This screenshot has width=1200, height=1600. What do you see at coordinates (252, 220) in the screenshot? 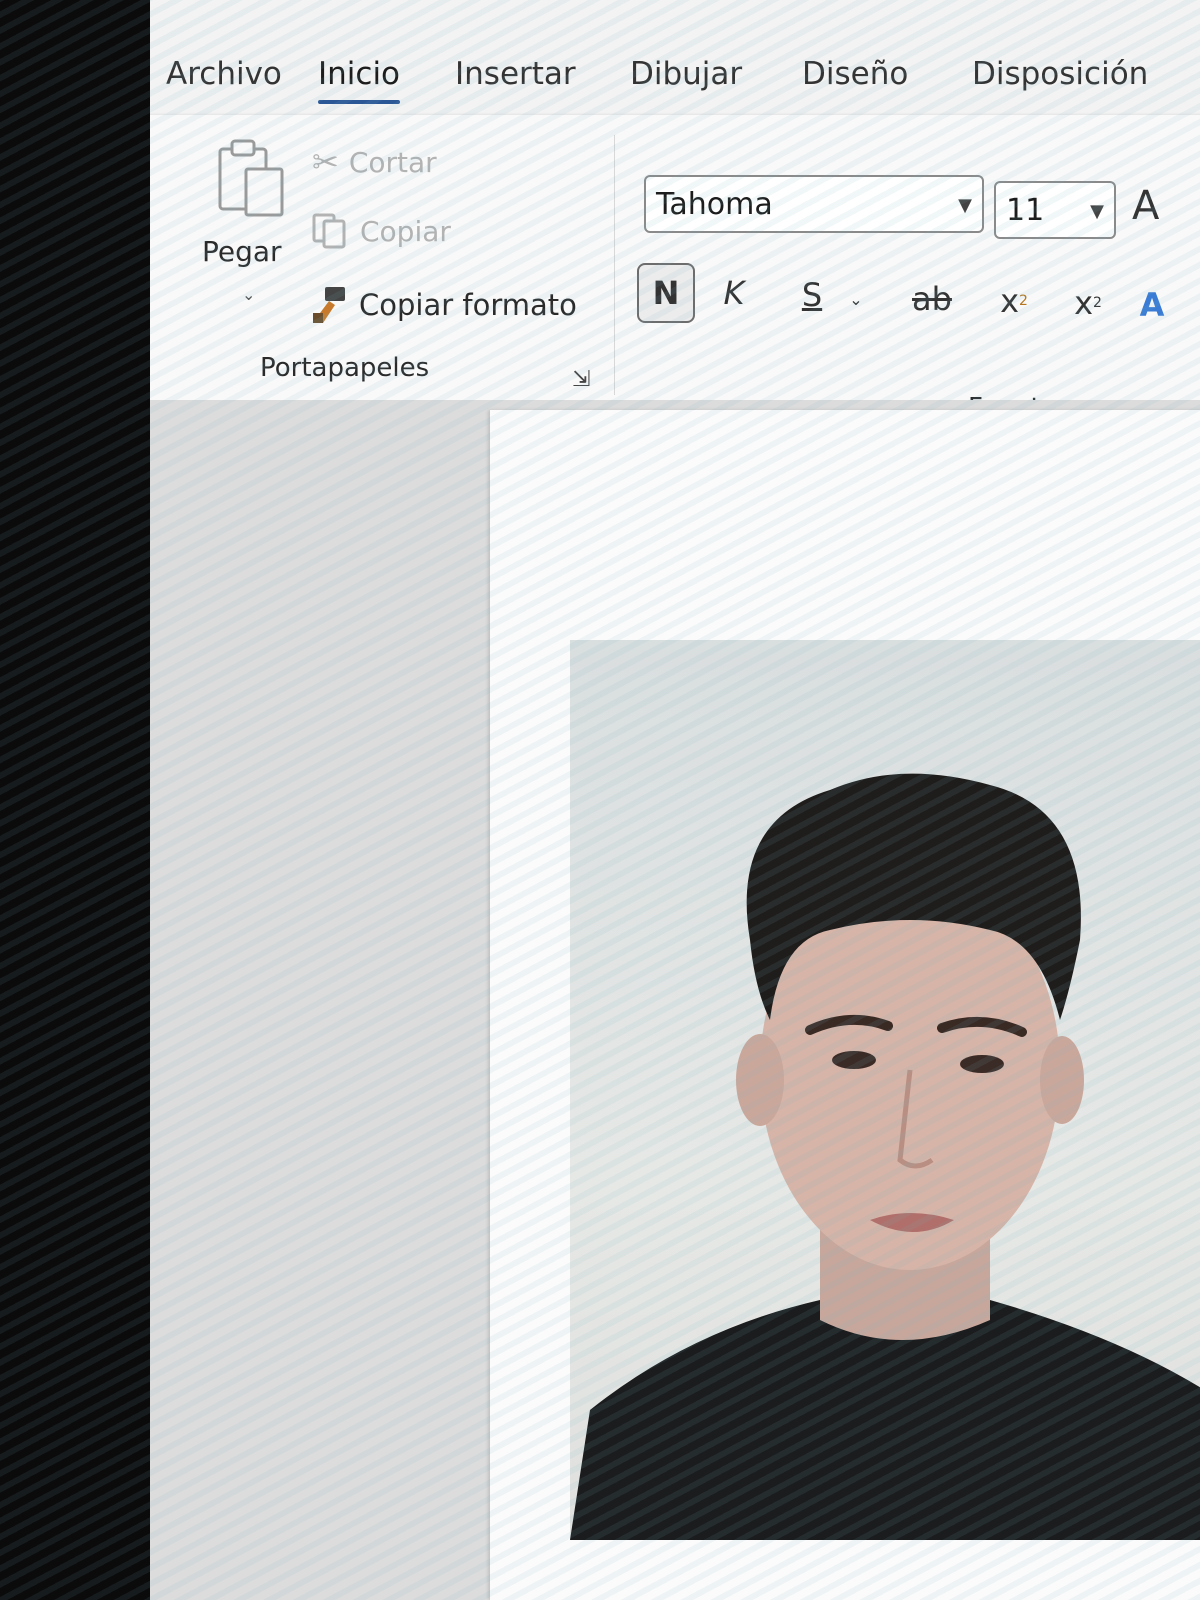
I see `paste-button: Pegar ⌄` at bounding box center [252, 220].